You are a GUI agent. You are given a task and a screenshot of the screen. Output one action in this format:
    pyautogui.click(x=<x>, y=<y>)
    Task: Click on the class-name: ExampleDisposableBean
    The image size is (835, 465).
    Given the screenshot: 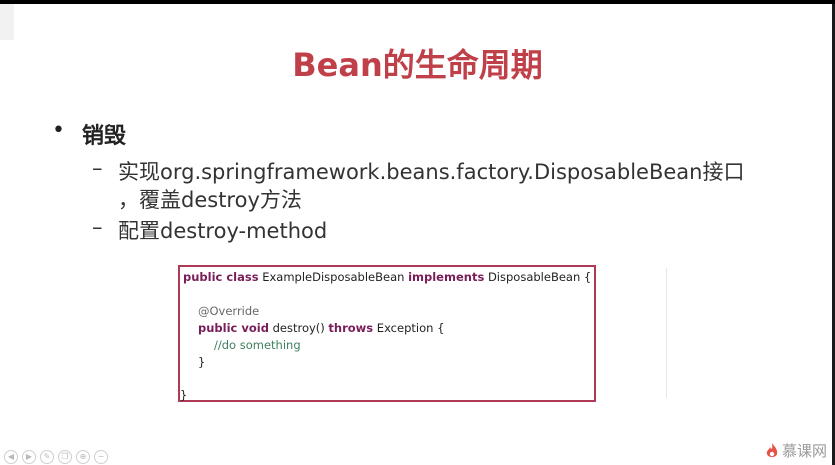 What is the action you would take?
    pyautogui.click(x=333, y=277)
    